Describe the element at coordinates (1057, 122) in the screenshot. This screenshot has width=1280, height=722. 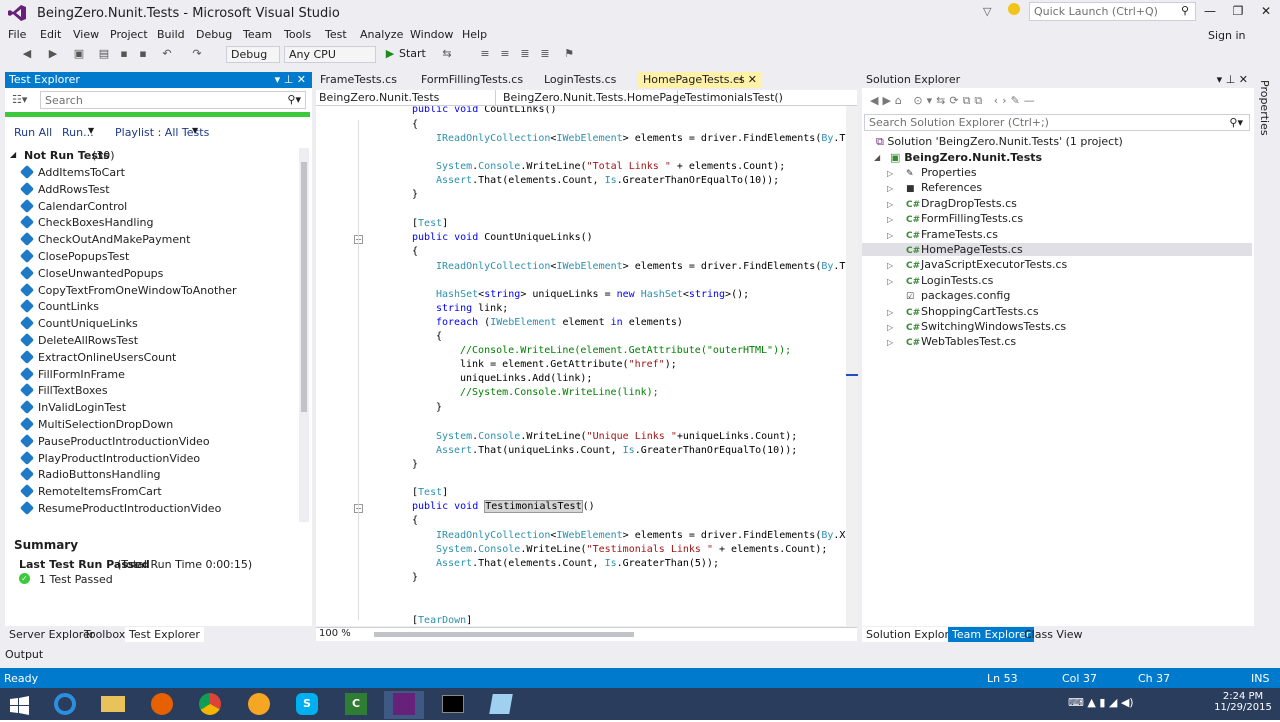
I see `solution-search-input: Search Solution Explorer (Ctrl+;) ⚲▾` at that location.